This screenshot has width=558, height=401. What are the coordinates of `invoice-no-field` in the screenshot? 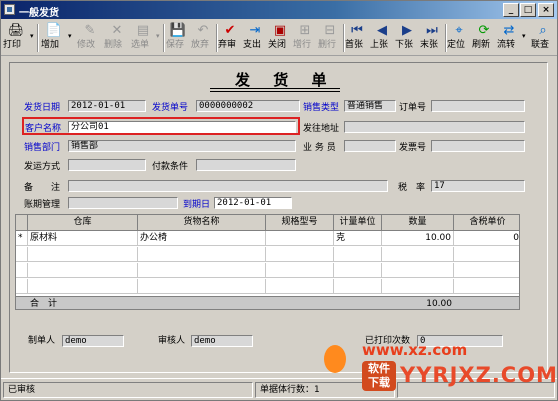 It's located at (478, 146).